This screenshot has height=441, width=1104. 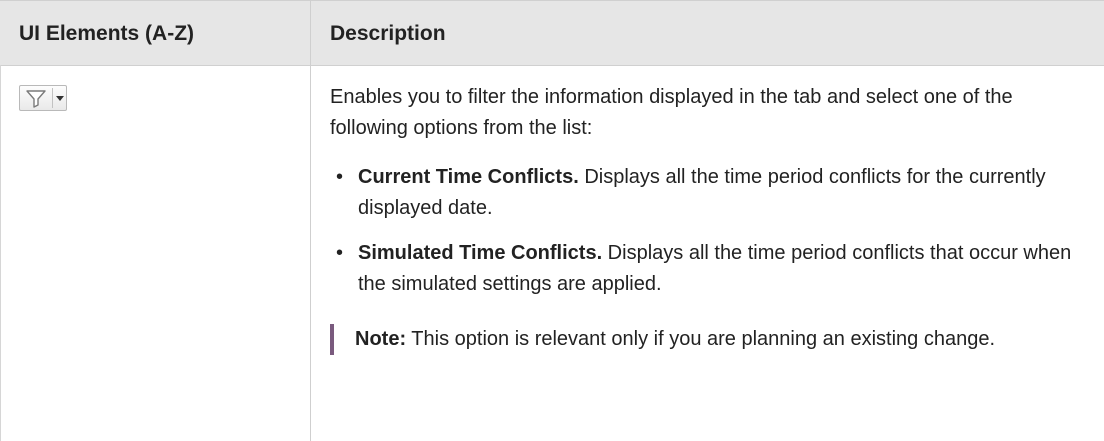 I want to click on header-ui-elements: UI Elements (A-Z), so click(x=107, y=33).